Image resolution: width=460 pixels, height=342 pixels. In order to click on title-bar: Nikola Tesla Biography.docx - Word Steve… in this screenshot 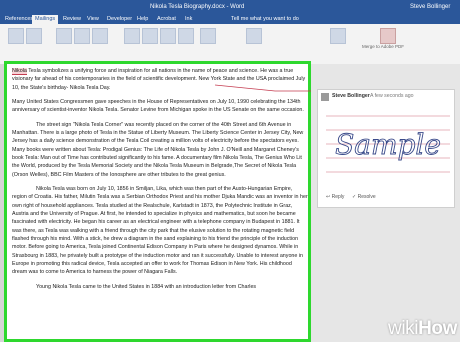, I will do `click(230, 7)`.